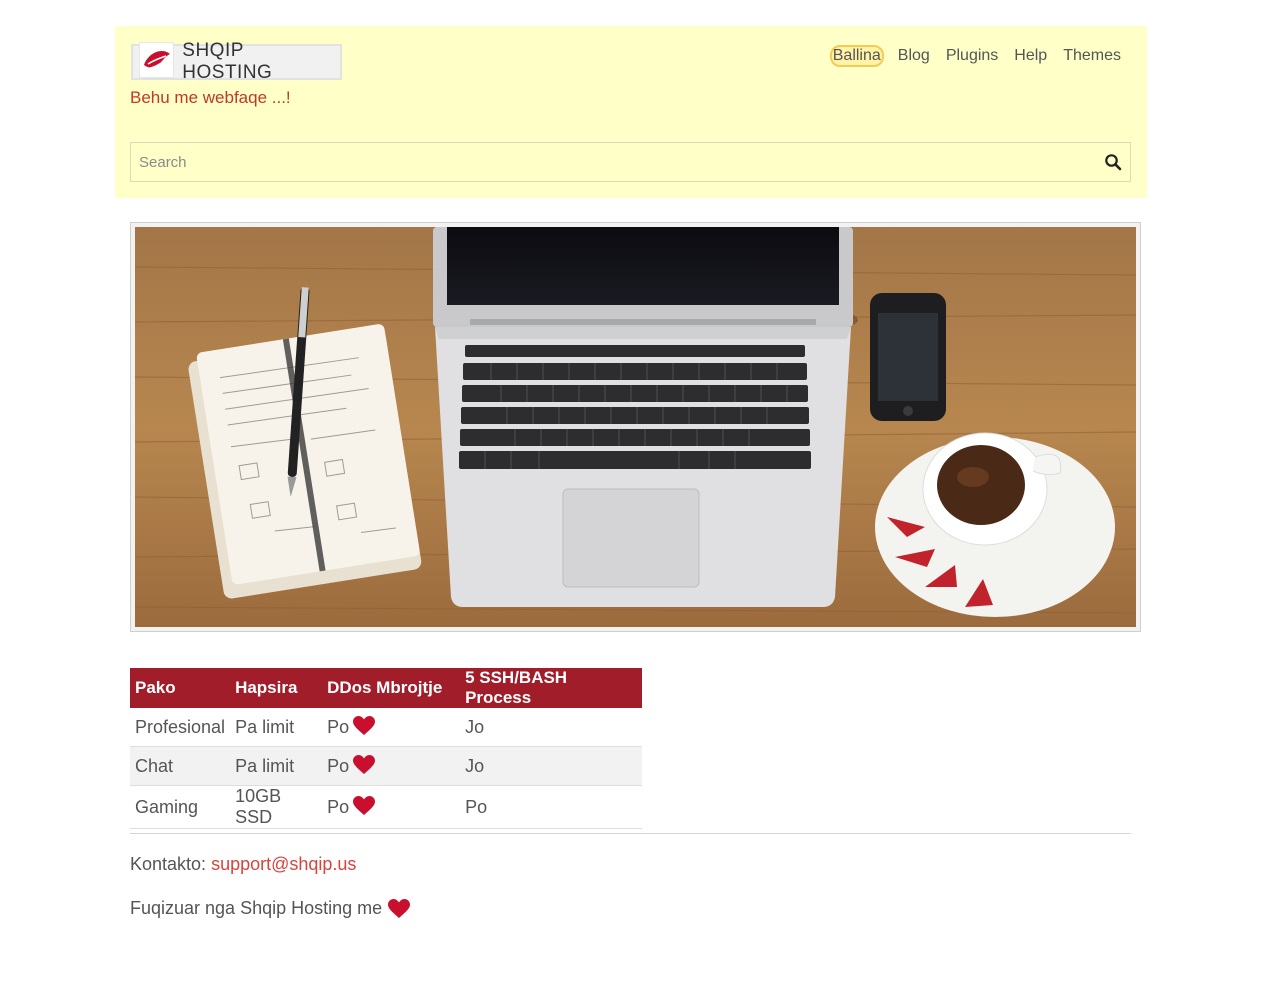 The height and width of the screenshot is (988, 1262). Describe the element at coordinates (168, 864) in the screenshot. I see `contact-label: Kontakto:` at that location.